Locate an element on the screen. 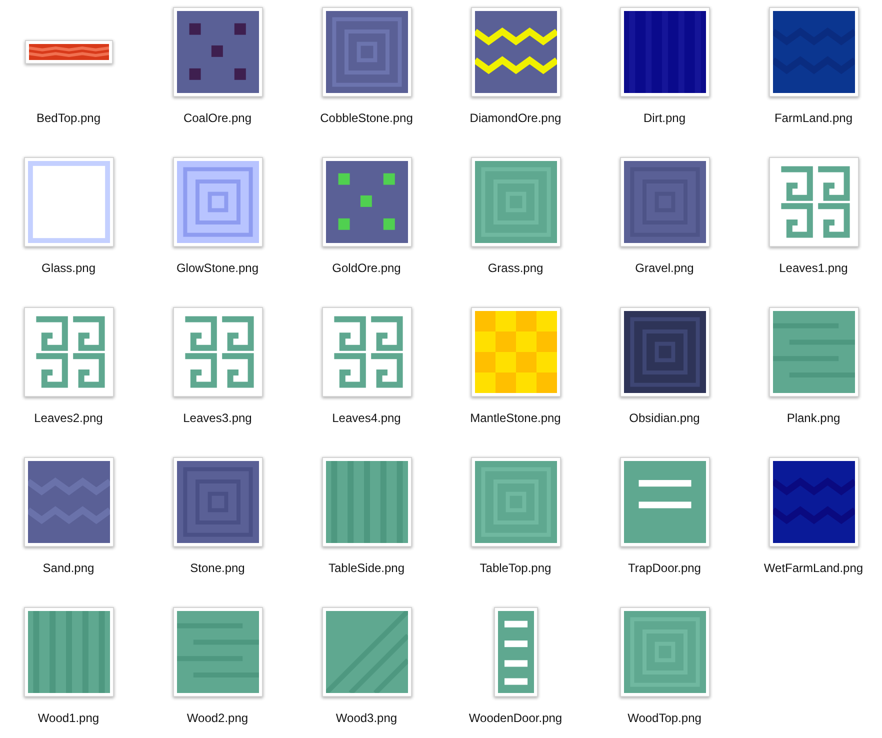 This screenshot has height=738, width=882. file-name: WoodTop.png is located at coordinates (665, 718).